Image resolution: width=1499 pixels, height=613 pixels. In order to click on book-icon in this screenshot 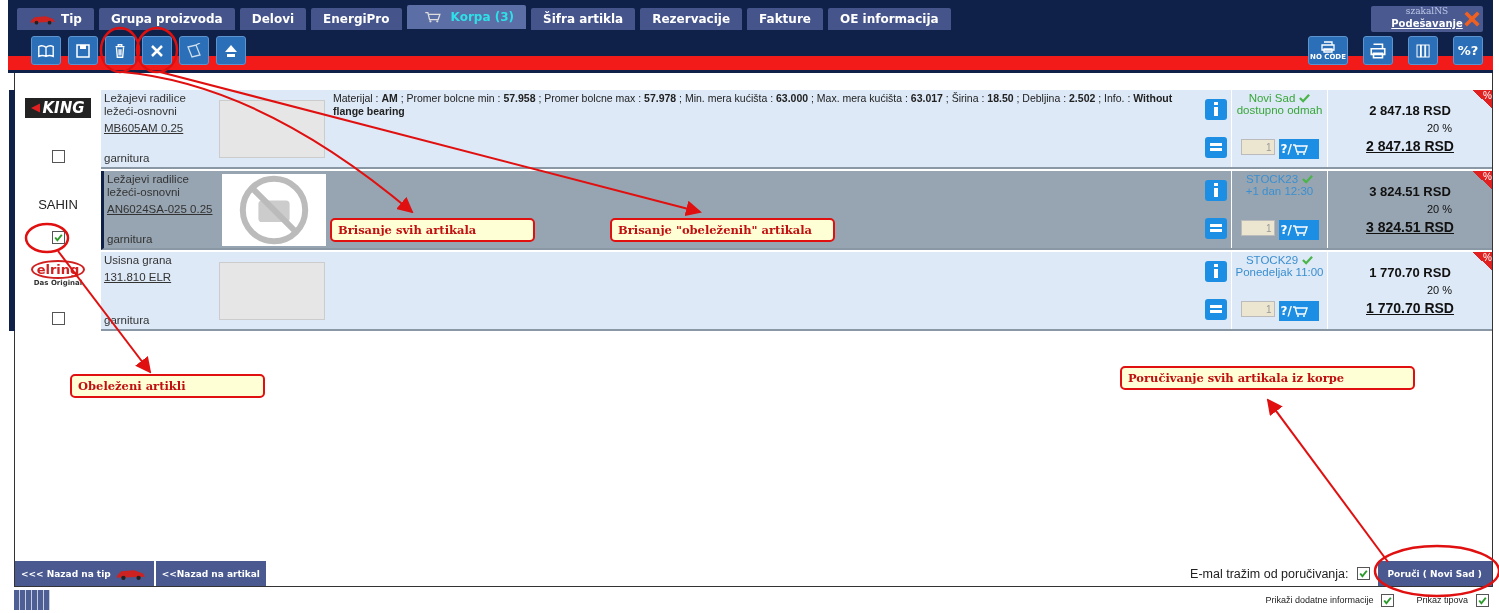, I will do `click(46, 50)`.